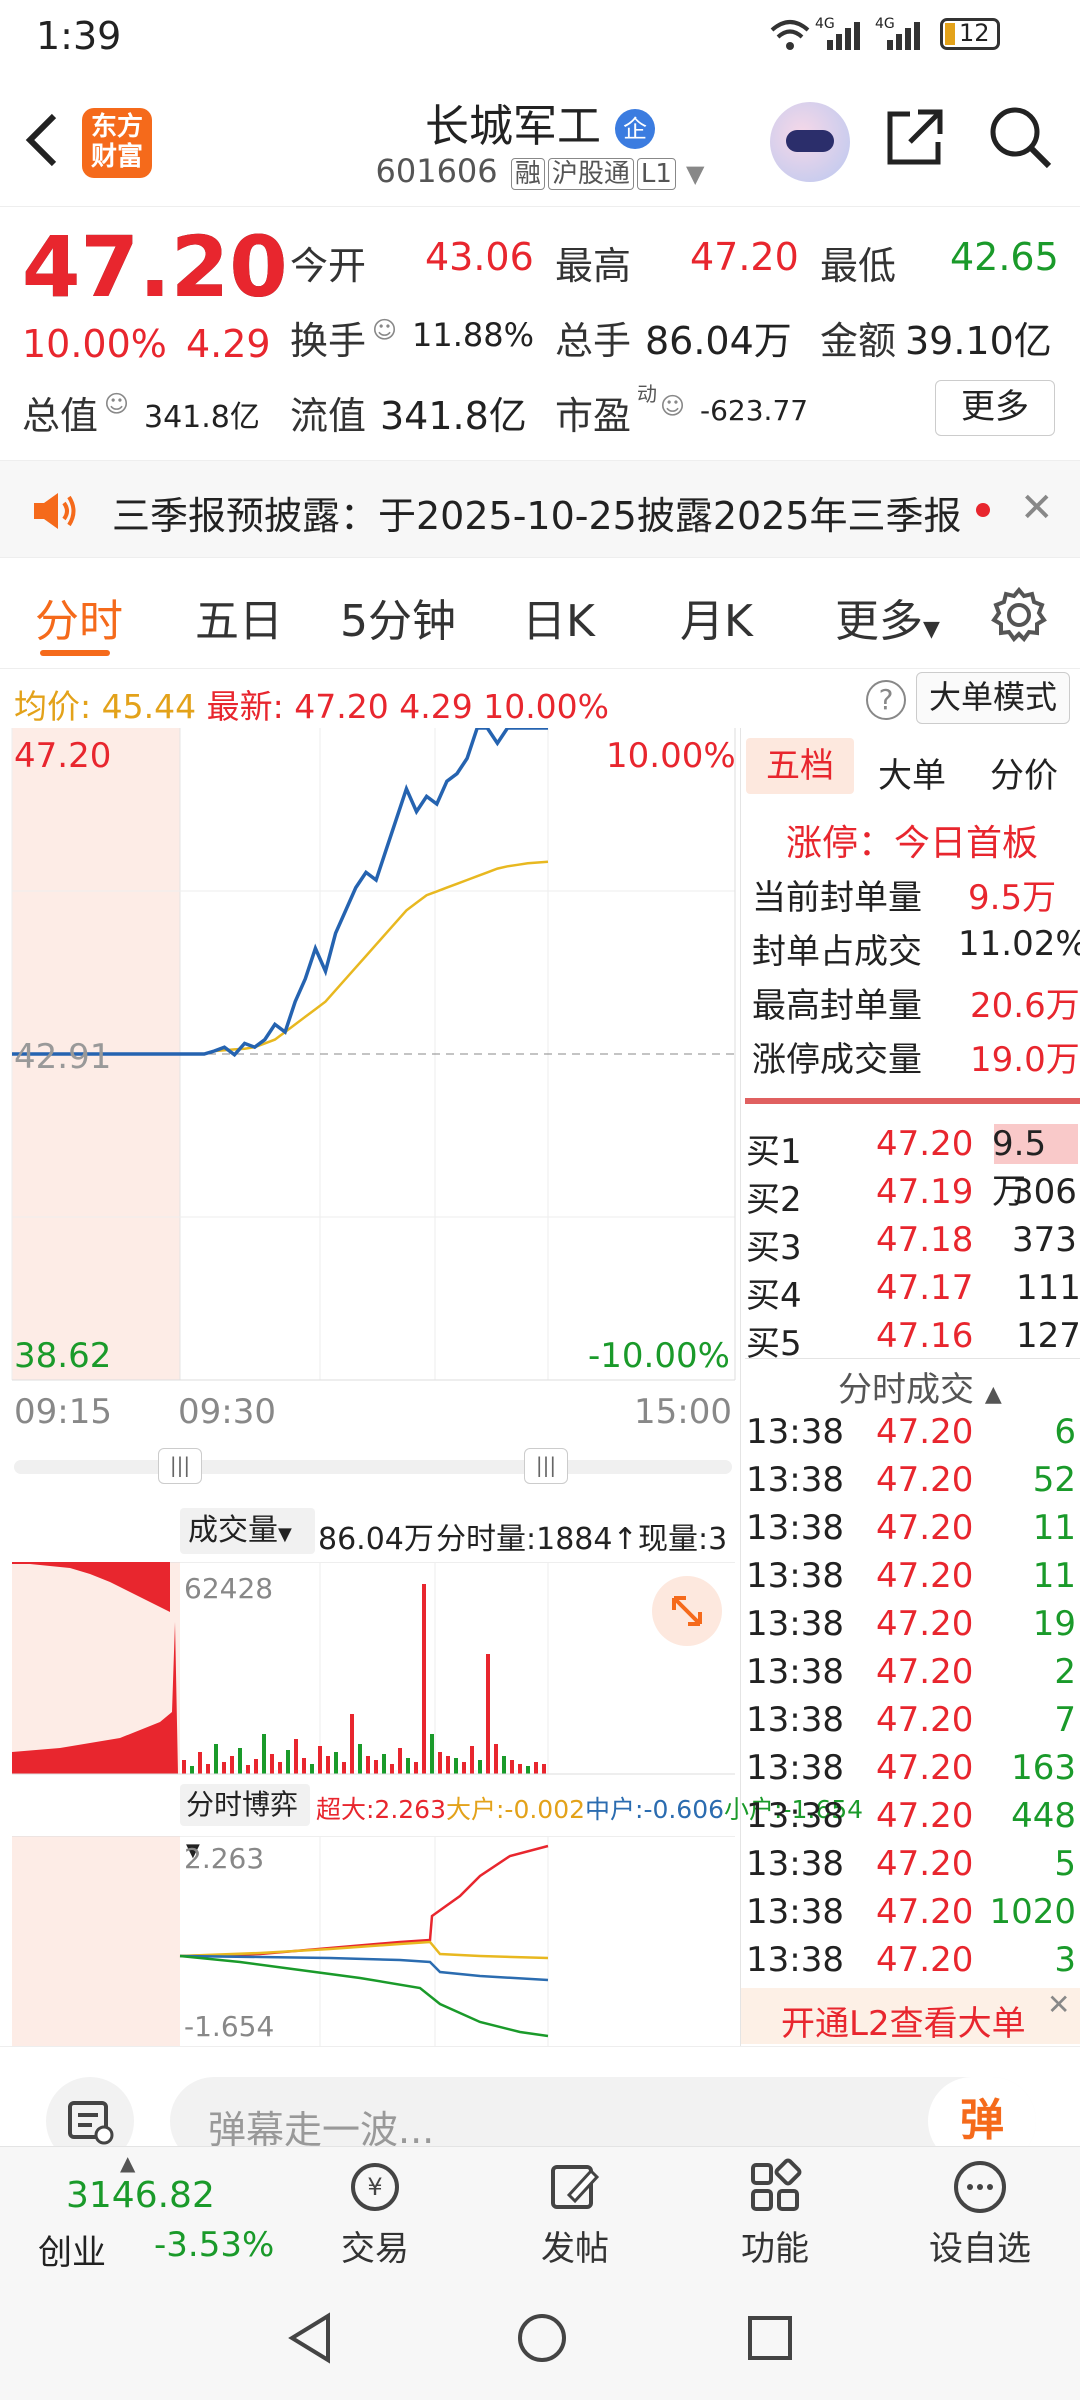 This screenshot has width=1080, height=2400. Describe the element at coordinates (1025, 1006) in the screenshot. I see `stat-value-3: 20.6万` at that location.